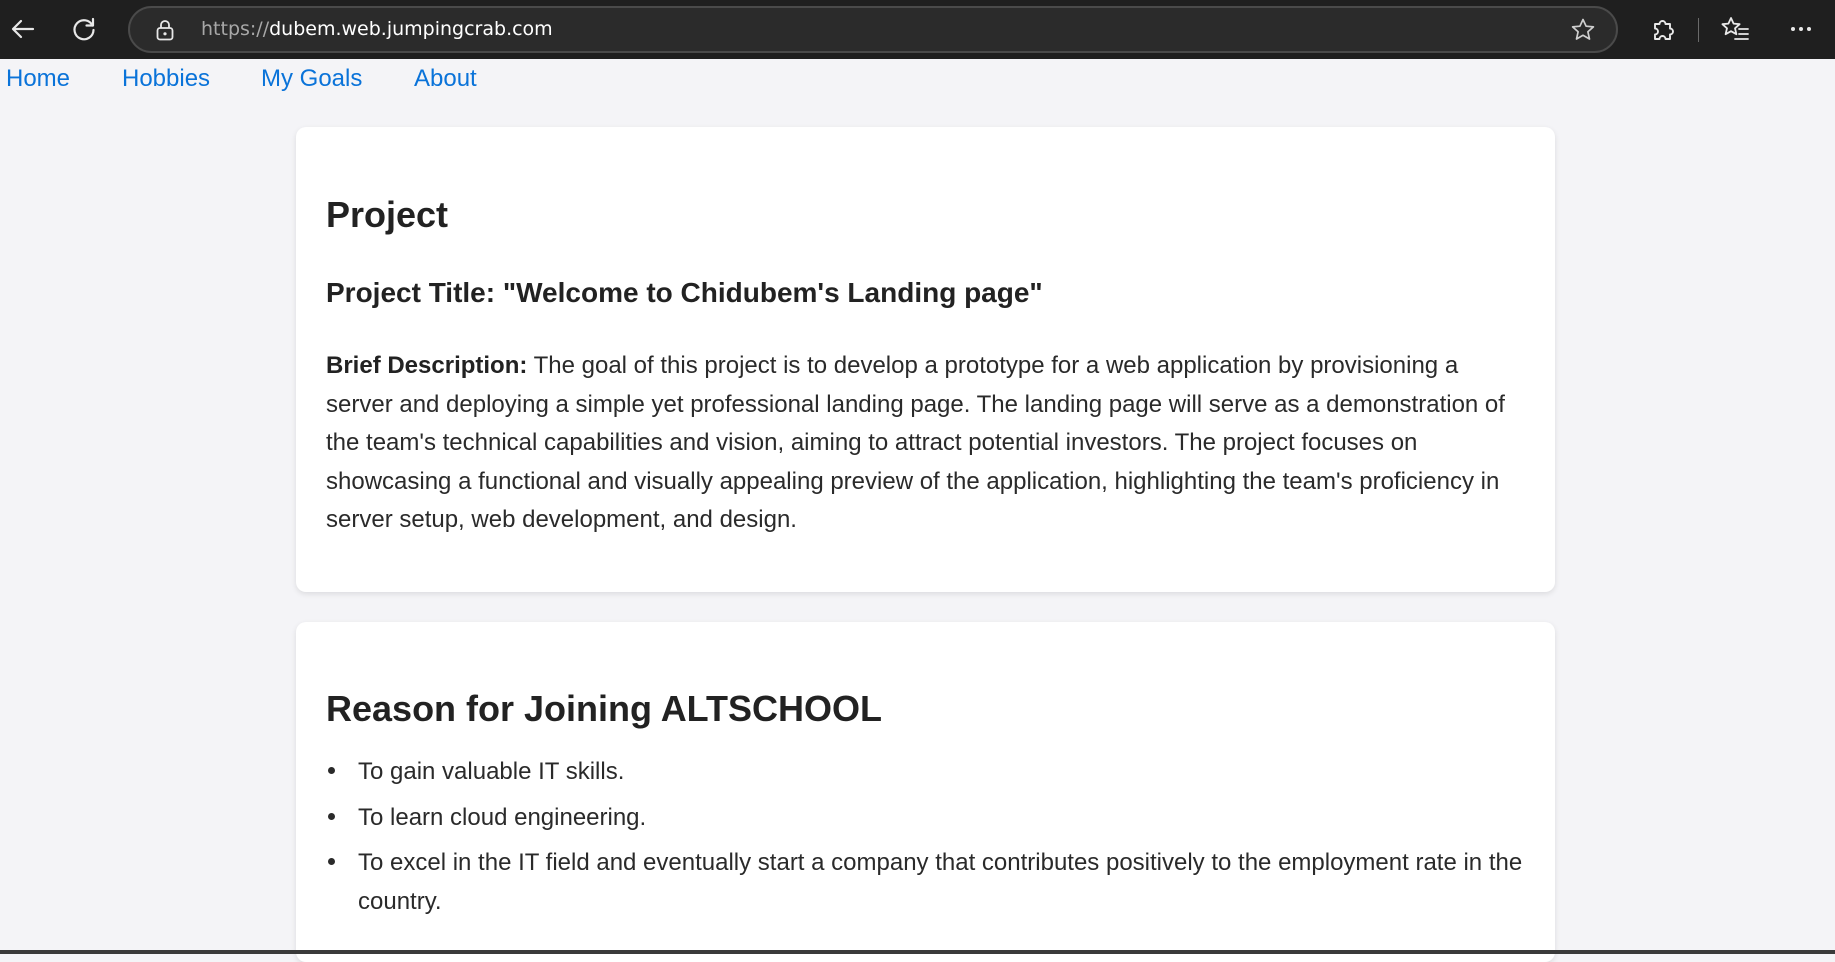  What do you see at coordinates (166, 79) in the screenshot?
I see `nav-link-hobbies: Hobbies` at bounding box center [166, 79].